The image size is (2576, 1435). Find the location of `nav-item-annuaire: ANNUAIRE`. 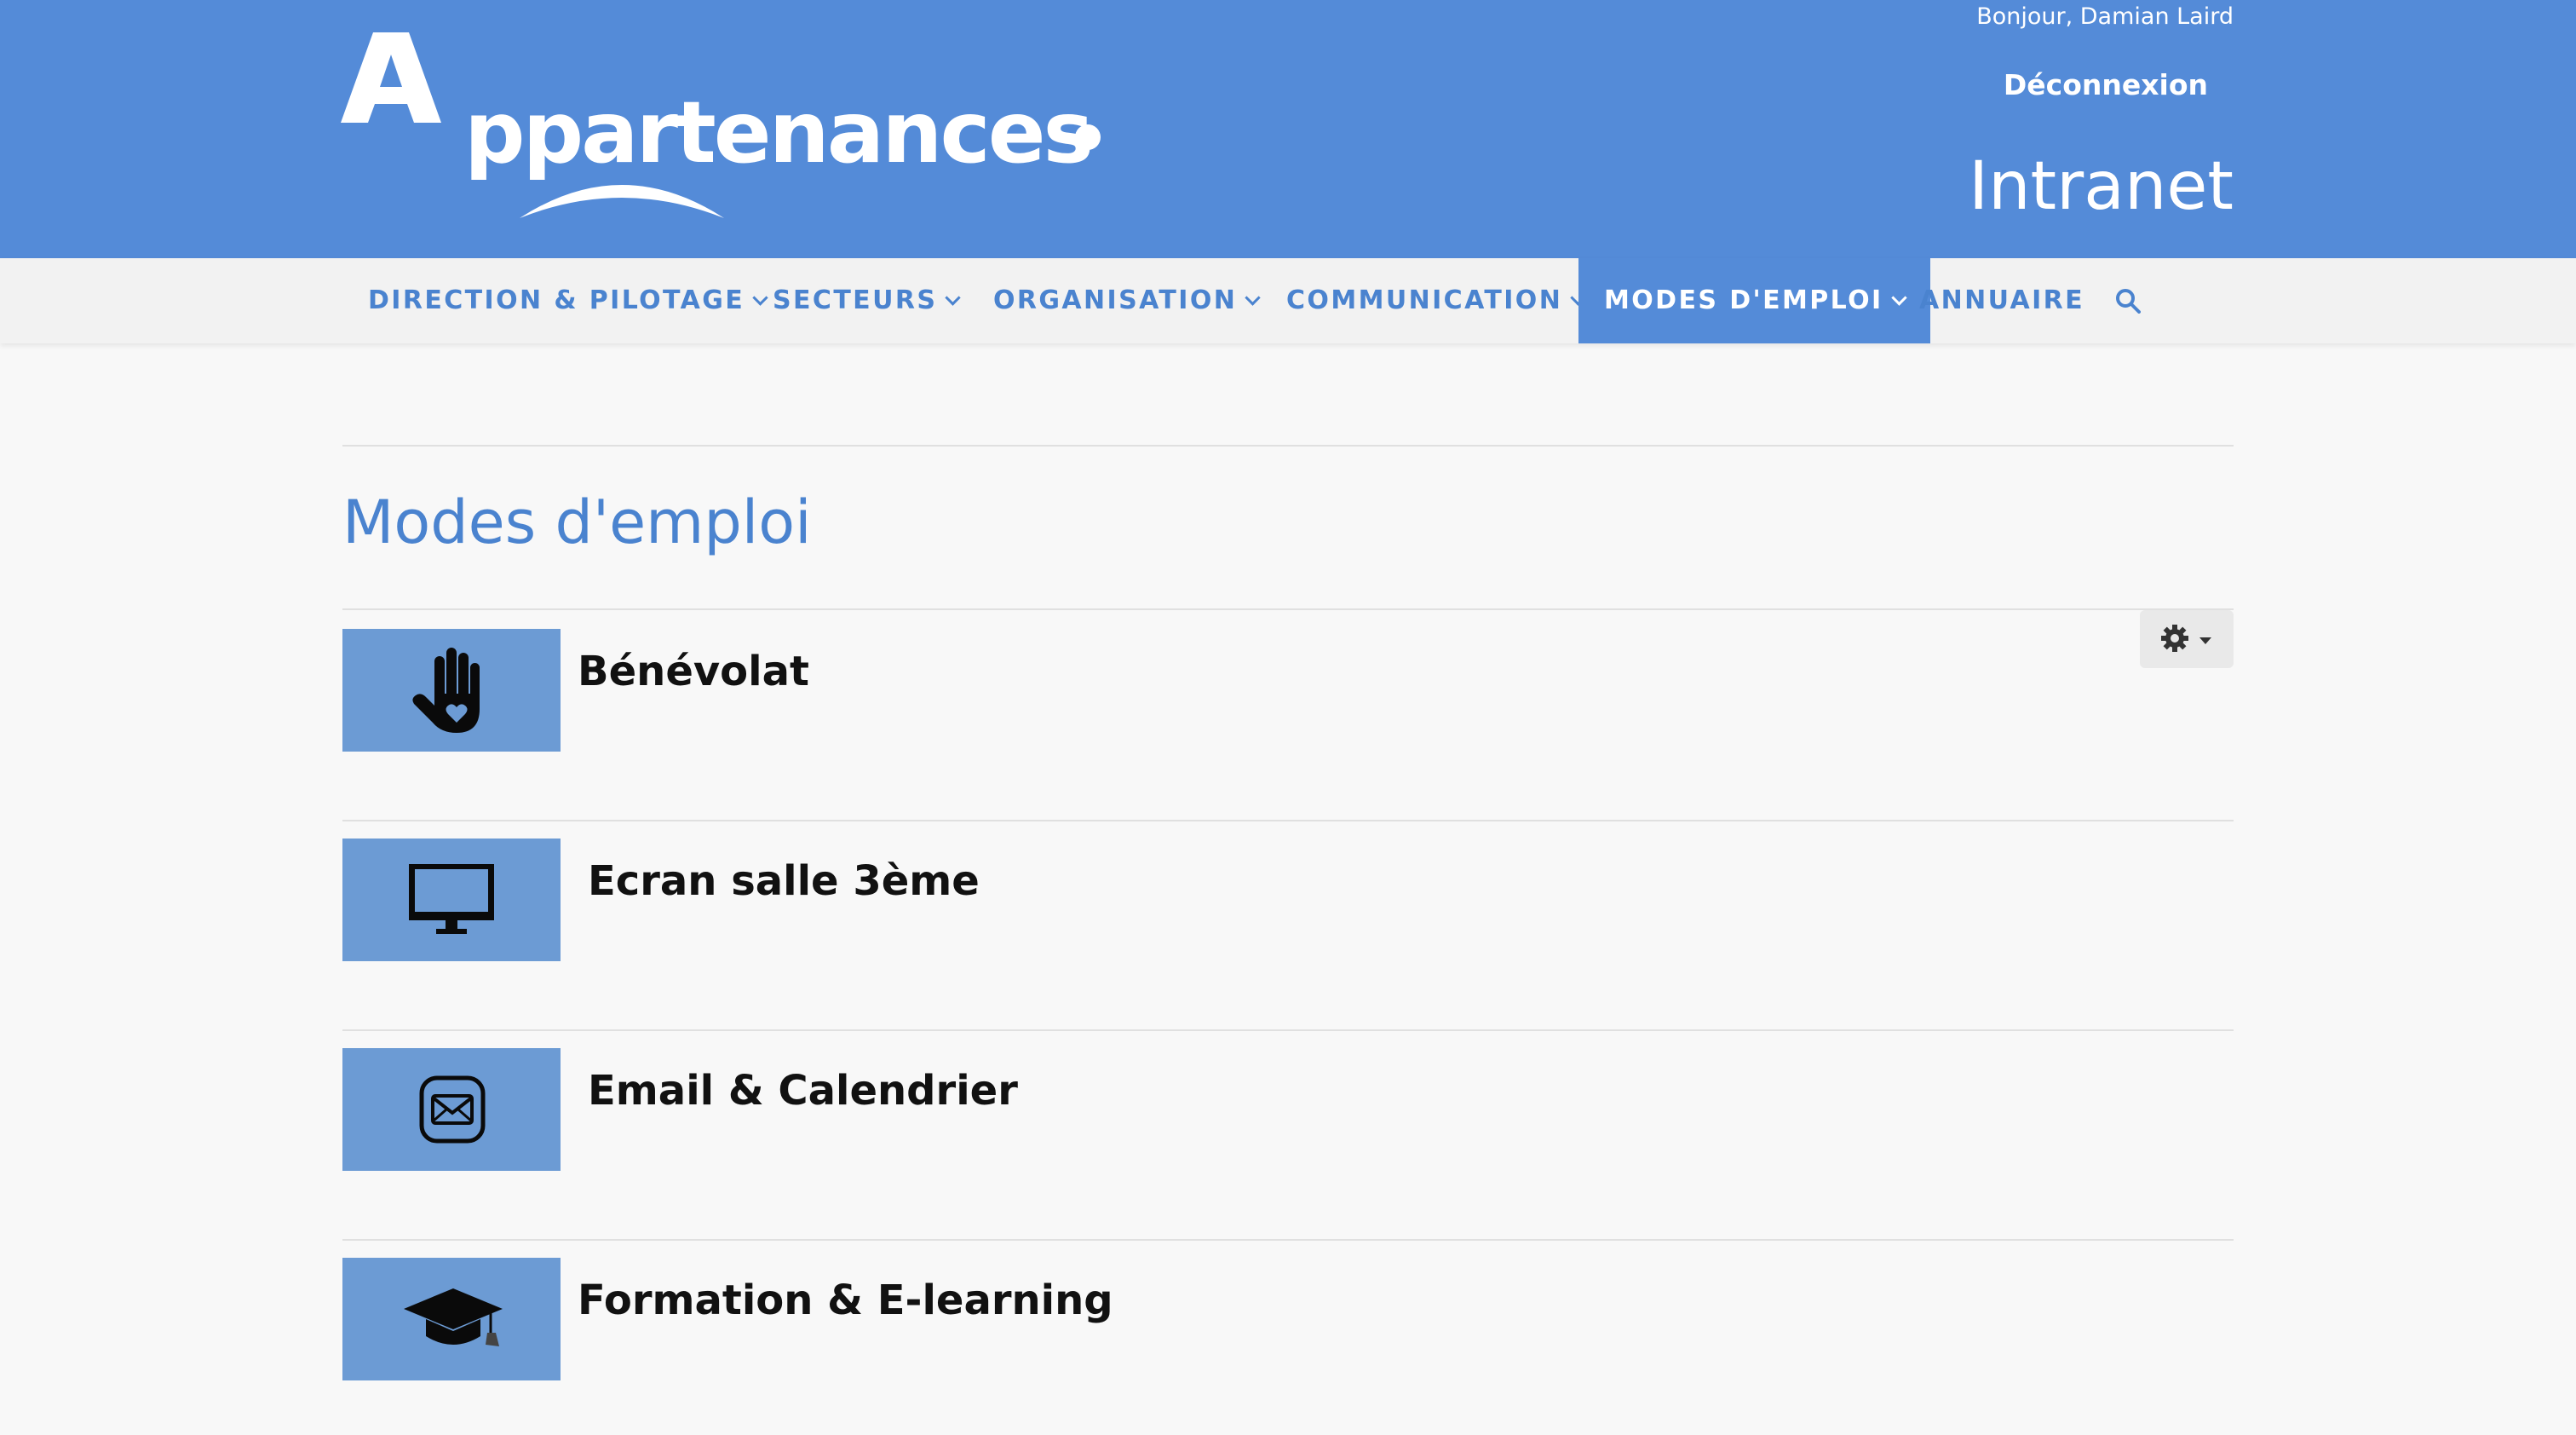

nav-item-annuaire: ANNUAIRE is located at coordinates (2002, 300).